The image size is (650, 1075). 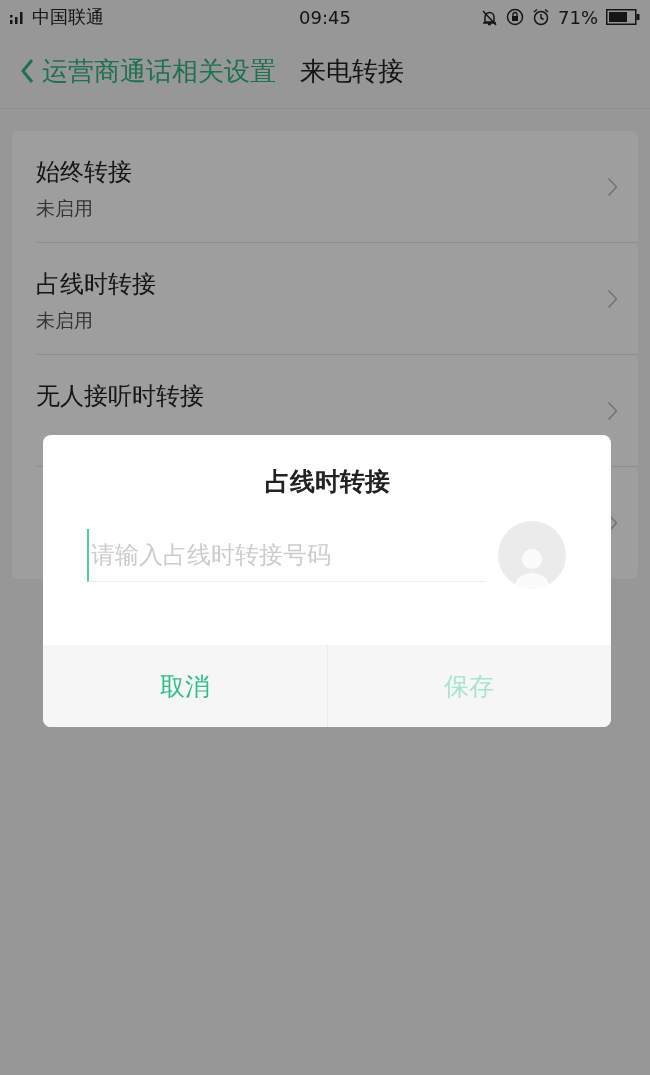 I want to click on carrier-name: 中国联通, so click(x=68, y=17).